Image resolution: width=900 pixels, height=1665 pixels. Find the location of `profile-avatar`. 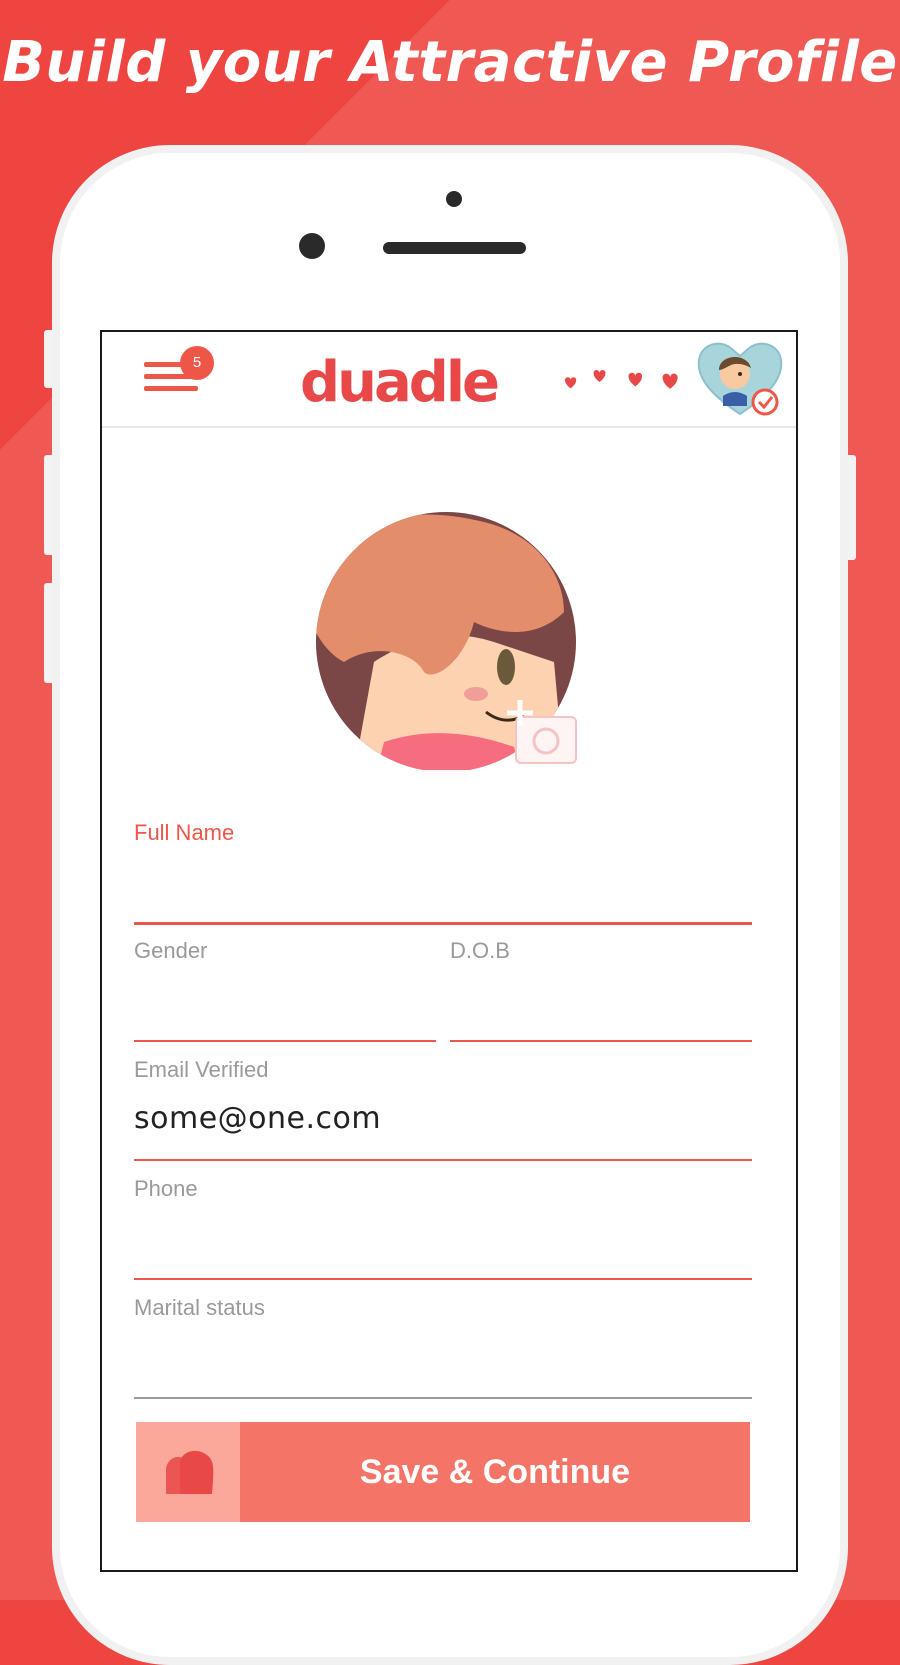

profile-avatar is located at coordinates (740, 377).